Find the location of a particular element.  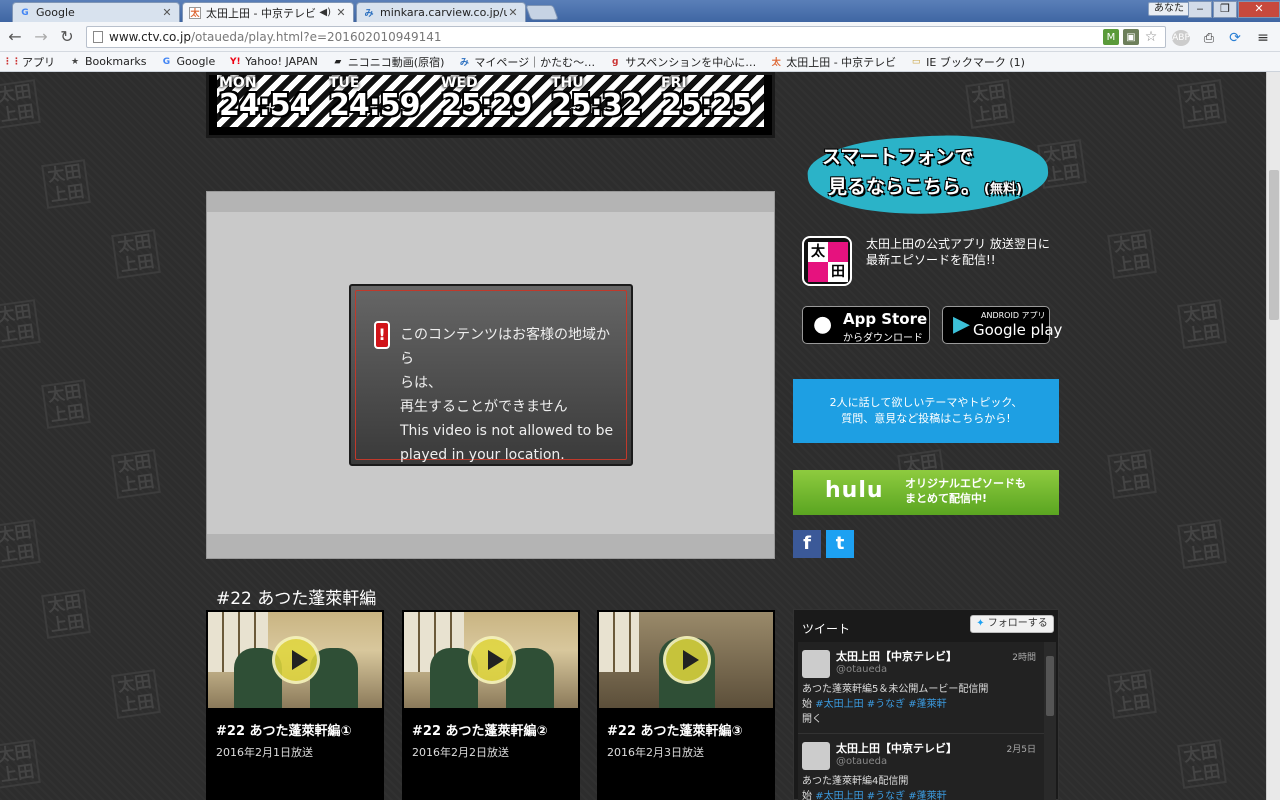

hulu-banner: hulu オリジナルエピソードも まとめて配信中! is located at coordinates (926, 492).